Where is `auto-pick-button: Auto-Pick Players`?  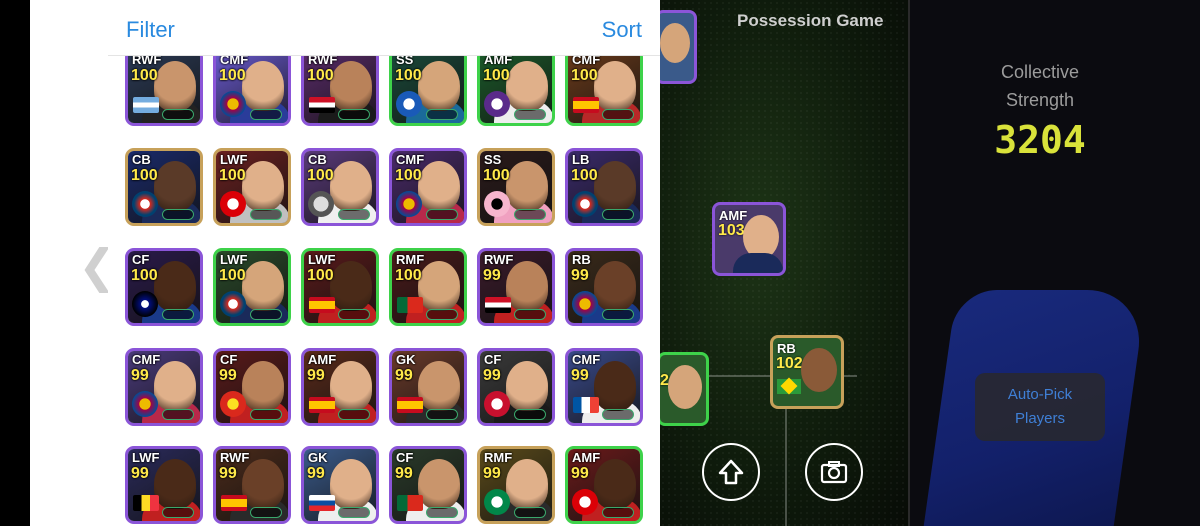 auto-pick-button: Auto-Pick Players is located at coordinates (1040, 407).